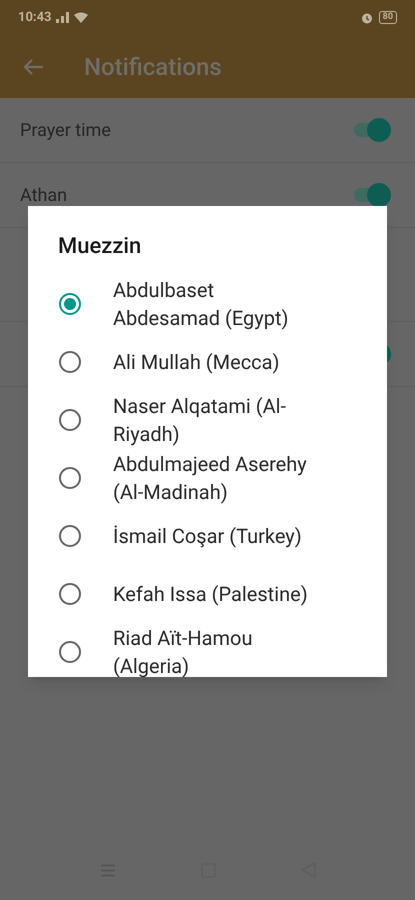 This screenshot has height=900, width=415. Describe the element at coordinates (65, 130) in the screenshot. I see `setting-label: Prayer time` at that location.